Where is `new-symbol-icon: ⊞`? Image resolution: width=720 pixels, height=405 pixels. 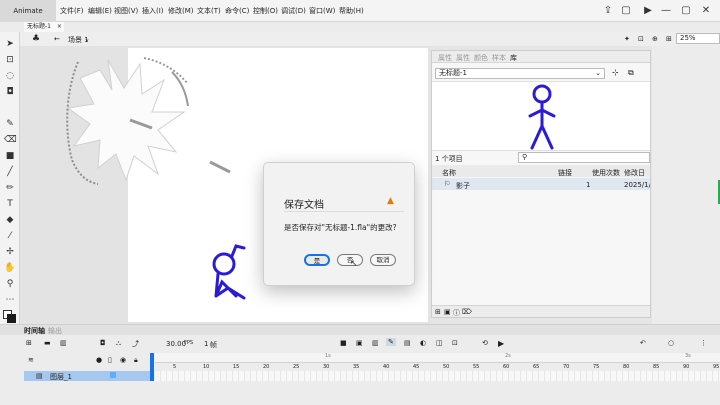
new-symbol-icon: ⊞ is located at coordinates (438, 312).